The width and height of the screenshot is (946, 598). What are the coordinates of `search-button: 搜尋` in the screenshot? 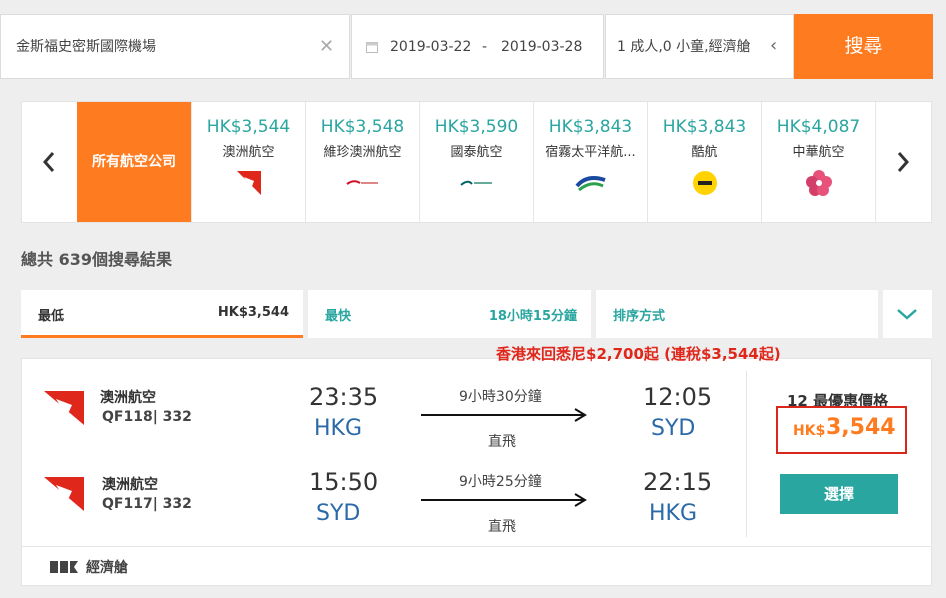 It's located at (863, 46).